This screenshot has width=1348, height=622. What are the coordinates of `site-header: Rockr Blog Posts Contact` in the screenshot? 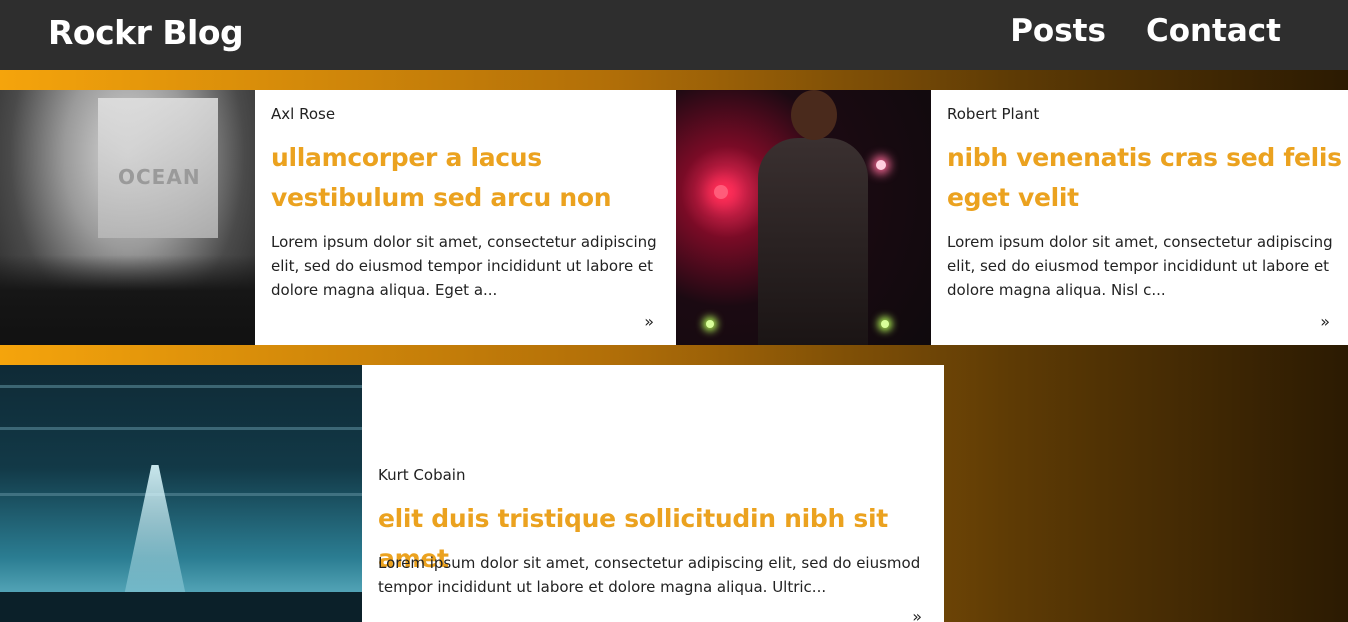 It's located at (674, 35).